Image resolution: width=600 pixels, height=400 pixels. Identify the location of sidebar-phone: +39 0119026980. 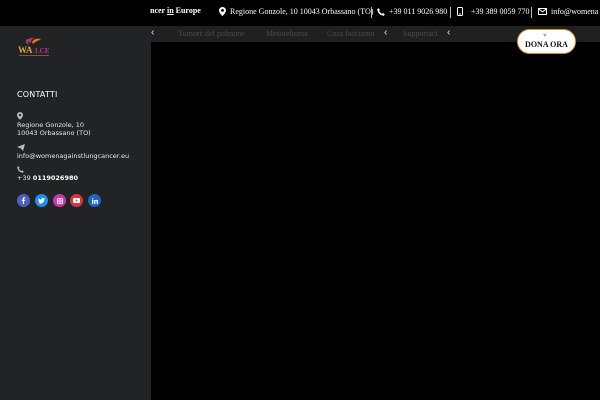
(47, 178).